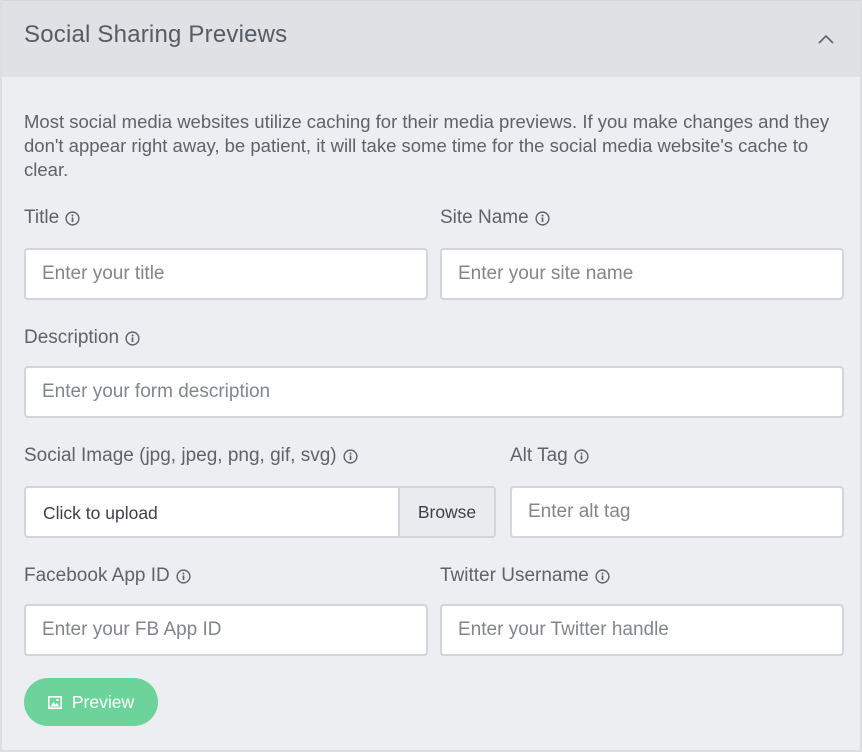  What do you see at coordinates (100, 513) in the screenshot?
I see `upload-text: Click to upload` at bounding box center [100, 513].